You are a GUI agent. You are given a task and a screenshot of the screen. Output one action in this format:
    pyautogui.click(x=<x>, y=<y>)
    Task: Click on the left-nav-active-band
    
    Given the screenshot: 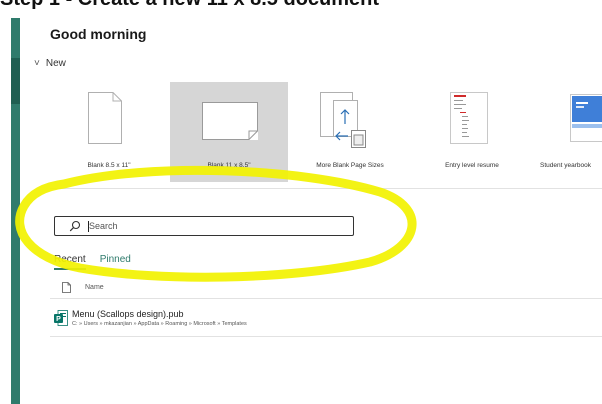 What is the action you would take?
    pyautogui.click(x=15, y=81)
    